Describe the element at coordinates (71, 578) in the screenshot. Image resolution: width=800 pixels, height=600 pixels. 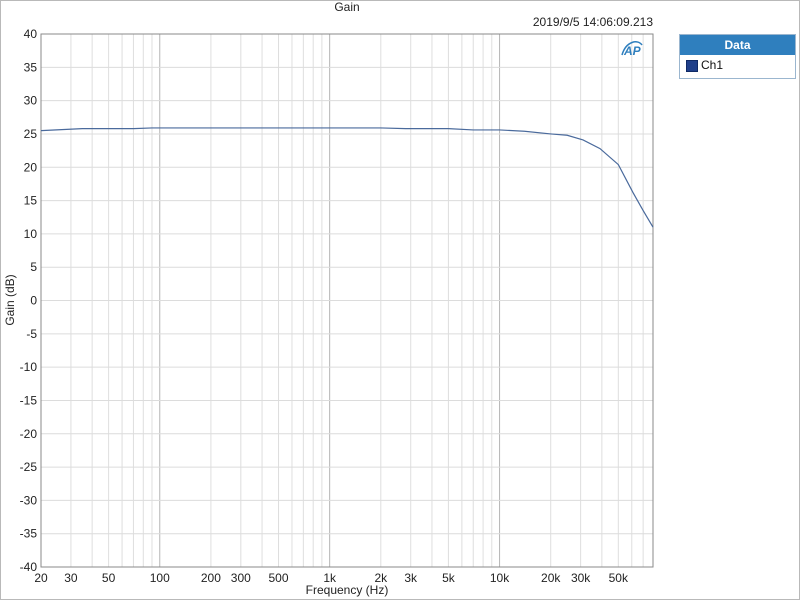
I see `x-tick-label: 30` at that location.